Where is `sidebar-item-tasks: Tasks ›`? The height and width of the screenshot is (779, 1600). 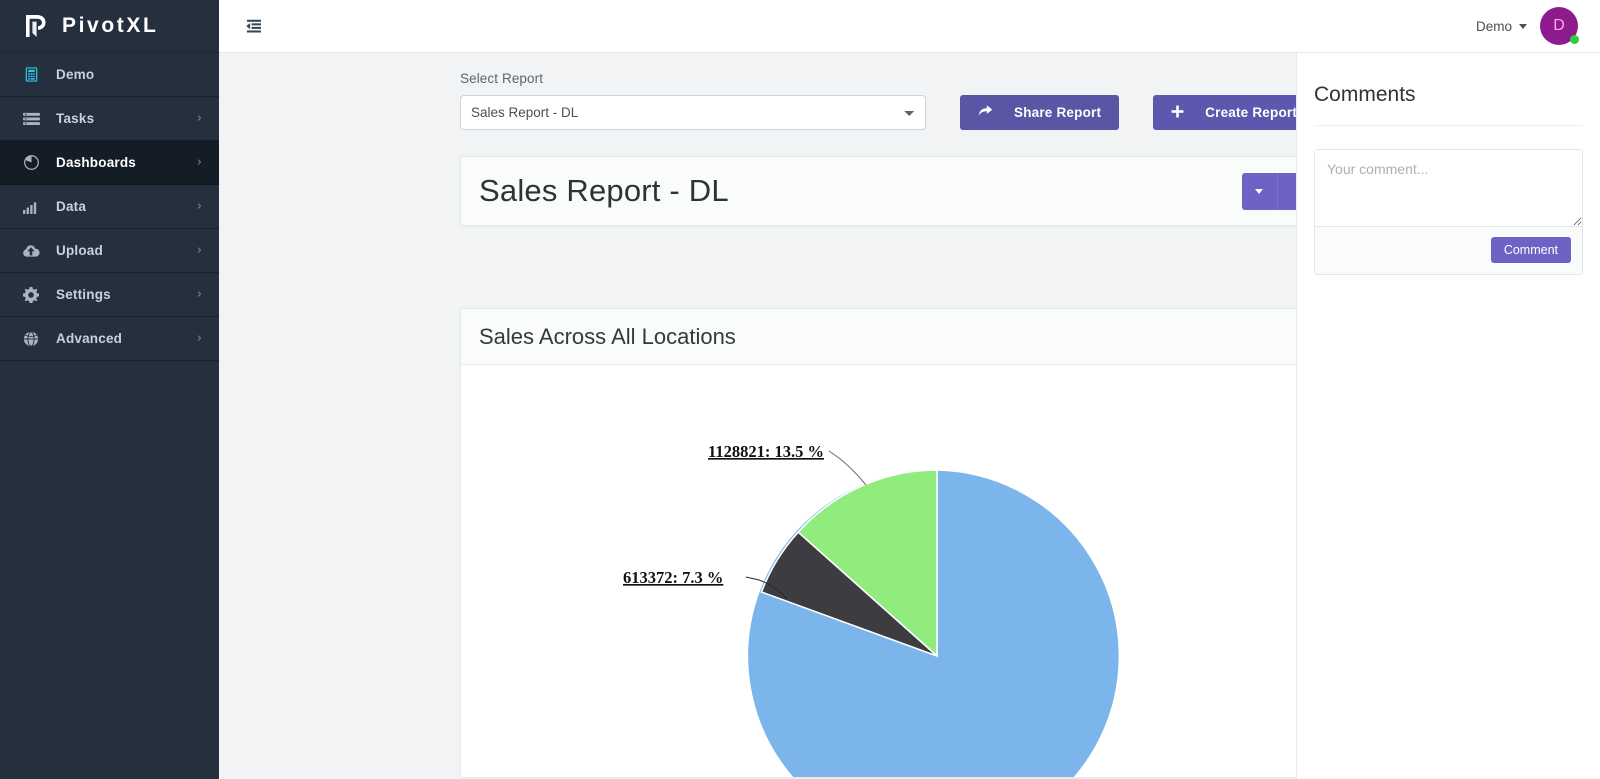 sidebar-item-tasks: Tasks › is located at coordinates (109, 119).